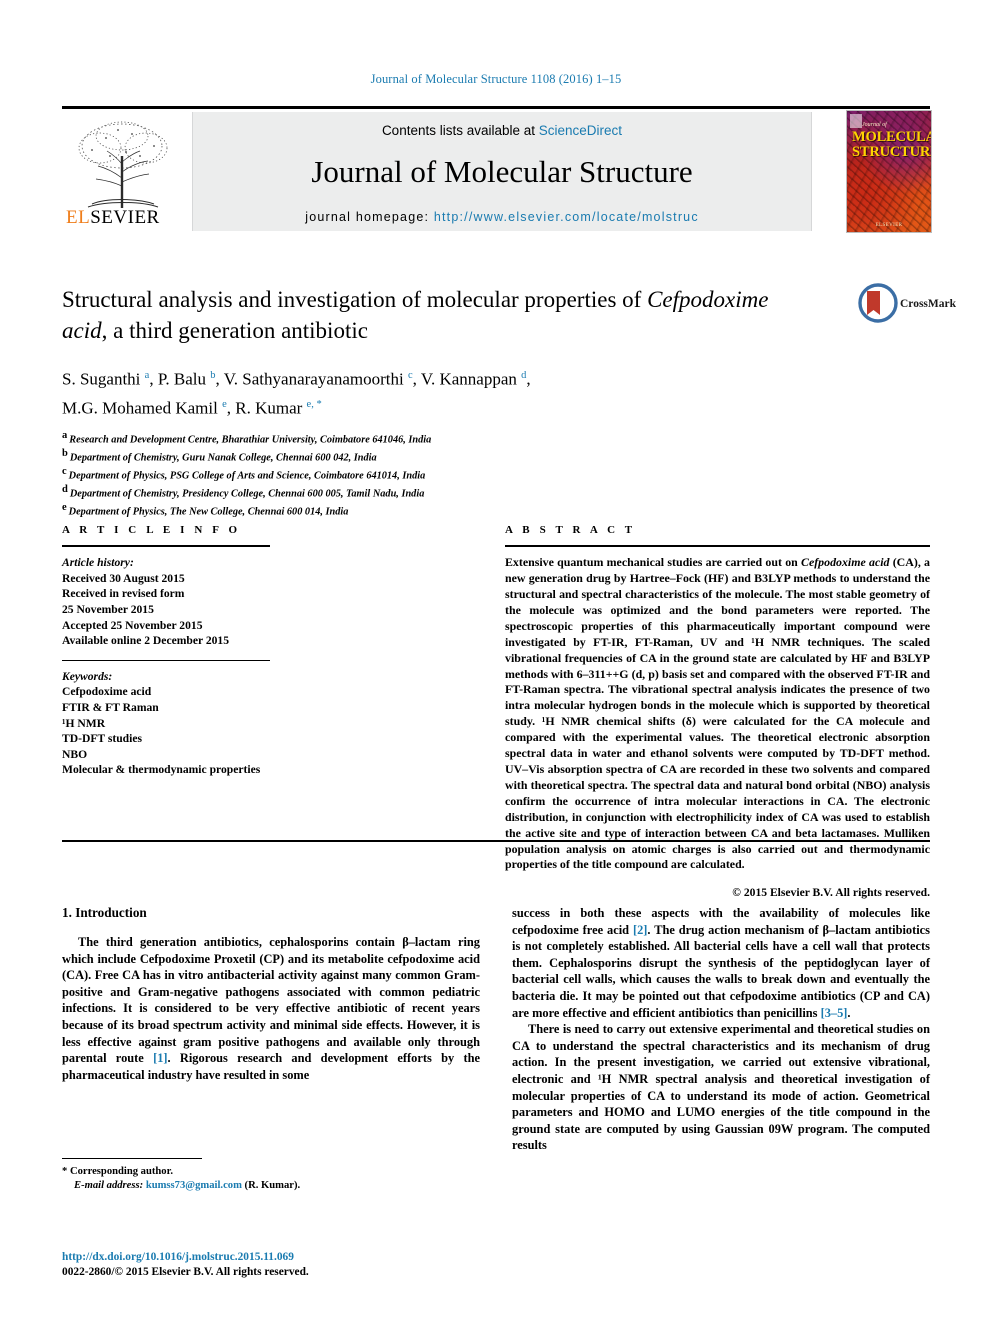 The width and height of the screenshot is (992, 1323). Describe the element at coordinates (422, 406) in the screenshot. I see `author-line-2: M.G. Mohamed Kamil e, R. Kumar e, *` at that location.